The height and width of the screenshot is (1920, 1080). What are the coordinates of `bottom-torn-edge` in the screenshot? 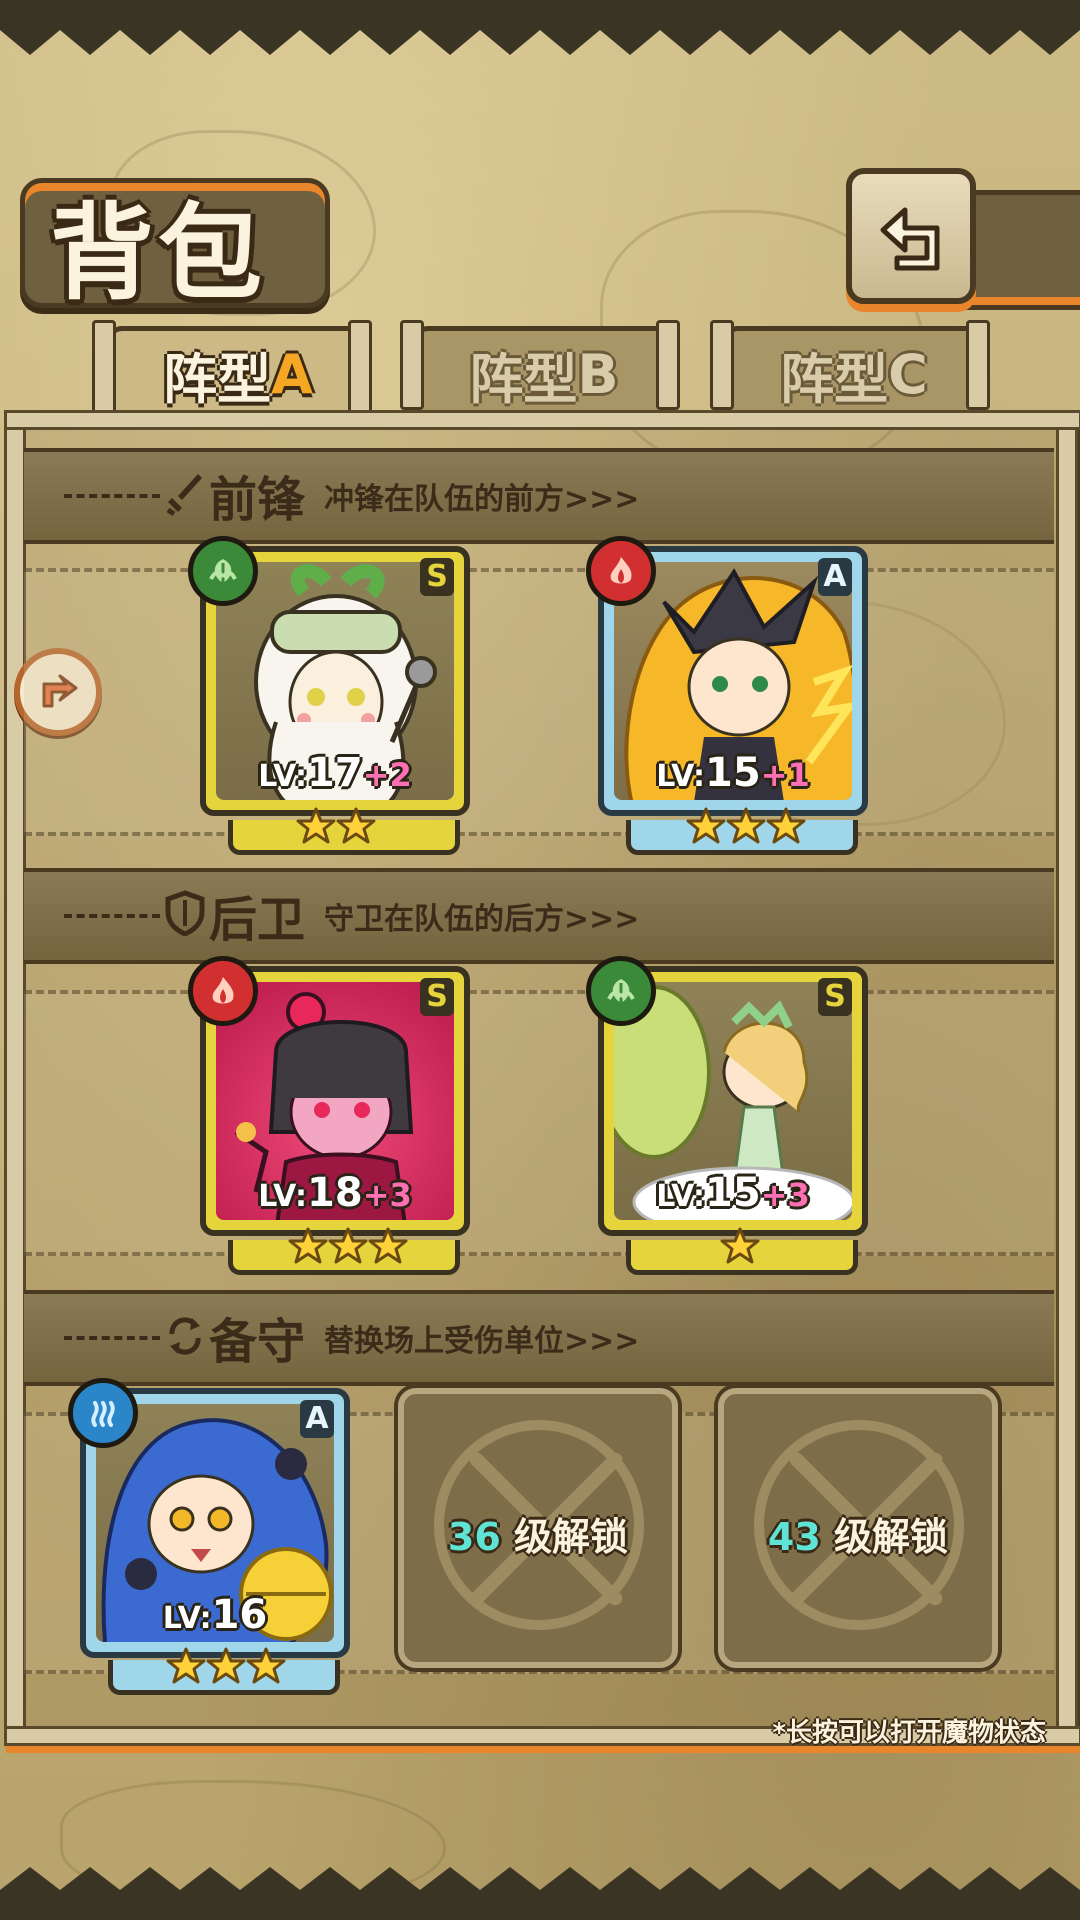 It's located at (540, 1893).